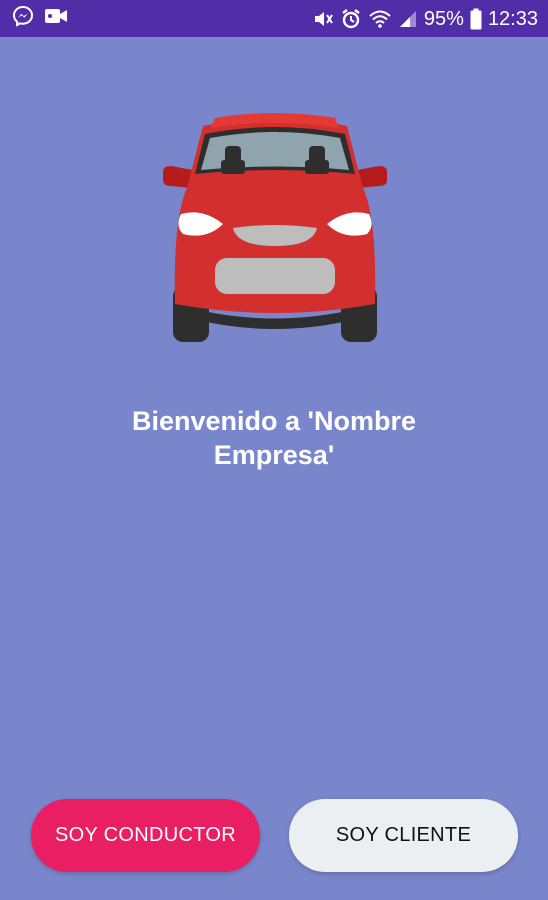 The height and width of the screenshot is (900, 548). Describe the element at coordinates (56, 18) in the screenshot. I see `video-camera-icon` at that location.